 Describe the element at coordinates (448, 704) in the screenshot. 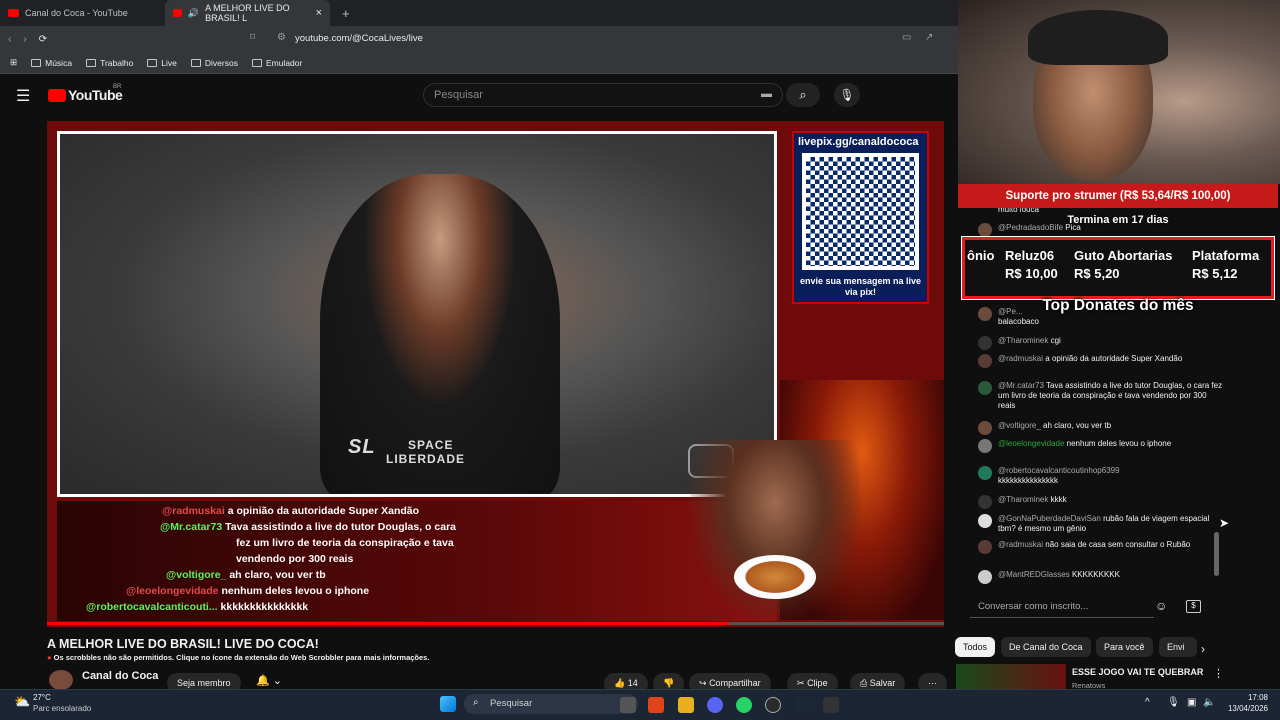

I see `windows-start-icon` at that location.